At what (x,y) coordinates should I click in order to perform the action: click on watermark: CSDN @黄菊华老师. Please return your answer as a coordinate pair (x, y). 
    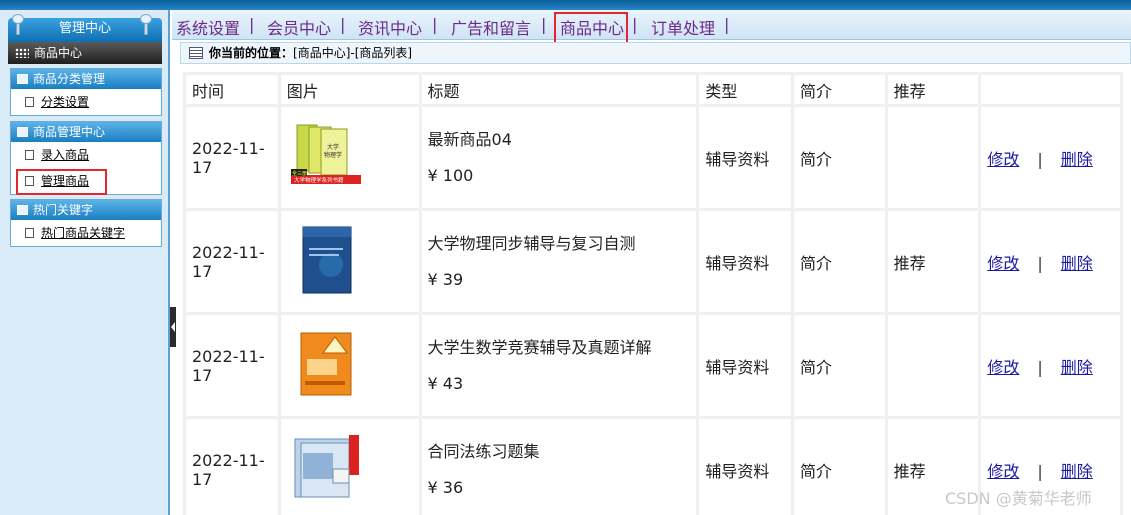
    Looking at the image, I should click on (1018, 498).